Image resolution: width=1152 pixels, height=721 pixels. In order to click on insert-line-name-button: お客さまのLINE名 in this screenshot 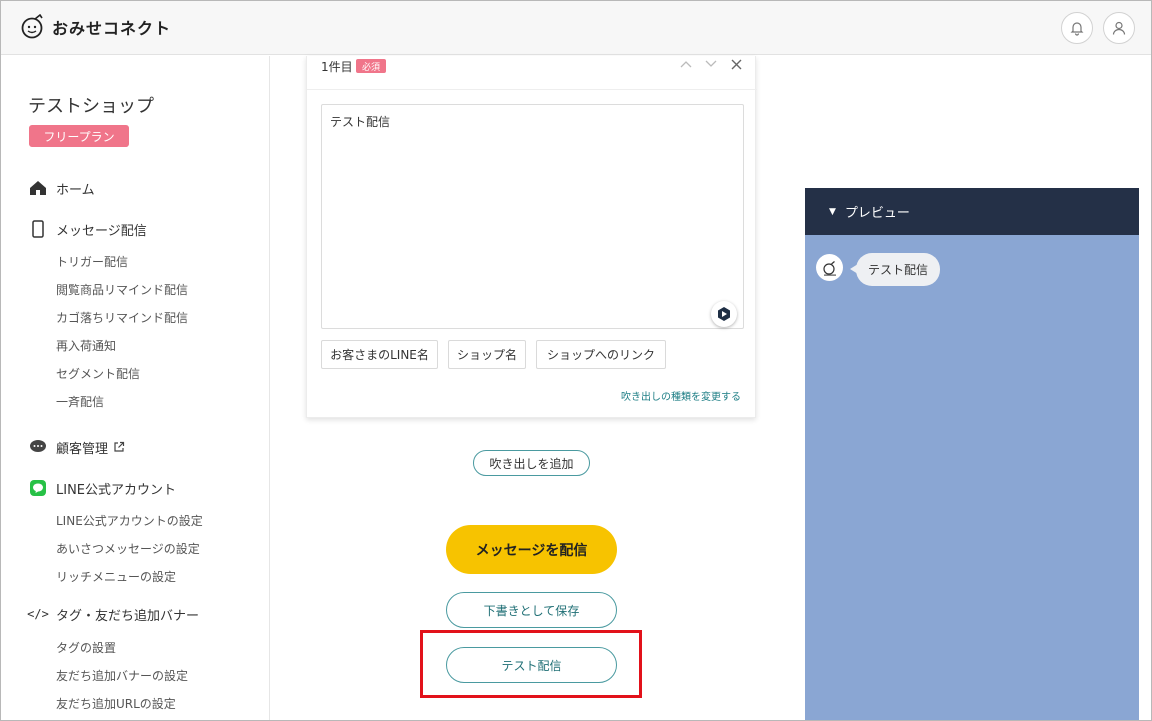, I will do `click(379, 354)`.